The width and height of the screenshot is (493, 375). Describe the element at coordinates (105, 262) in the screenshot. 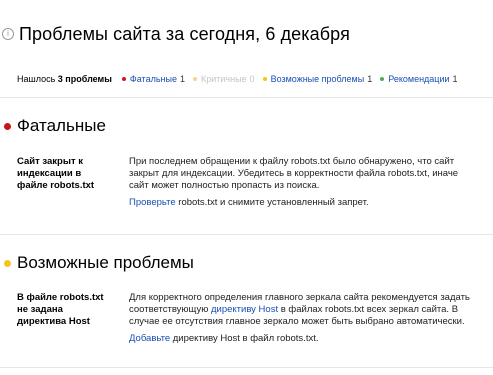

I see `section-possible-title: Возможные проблемы` at that location.